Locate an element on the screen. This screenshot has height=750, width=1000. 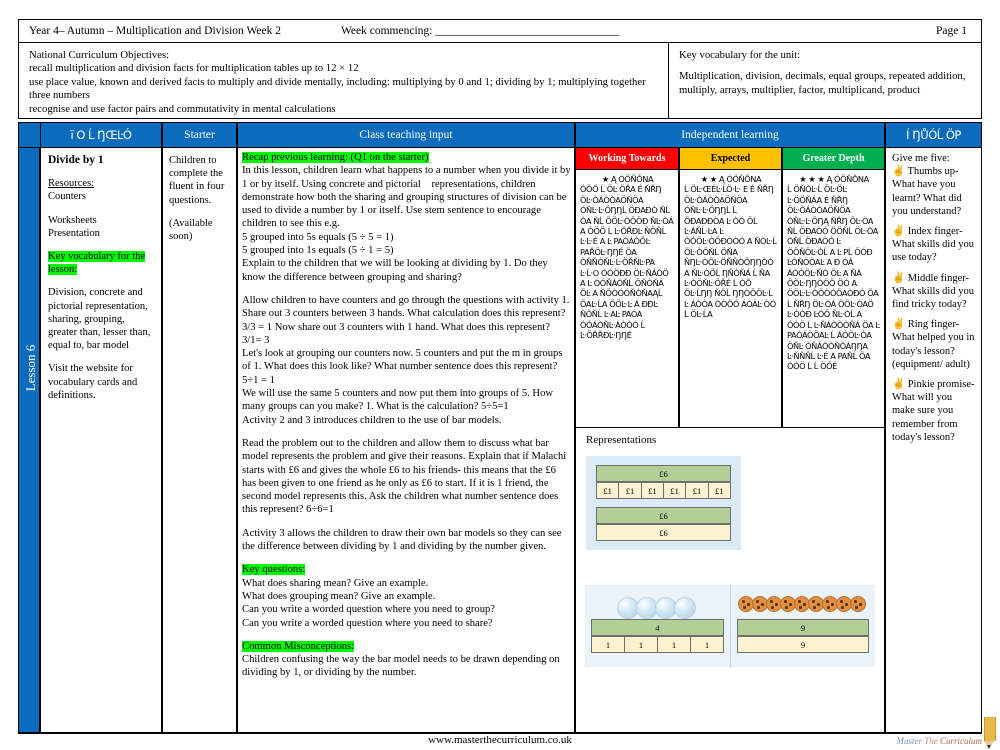
logo-word-2: The is located at coordinates (931, 741).